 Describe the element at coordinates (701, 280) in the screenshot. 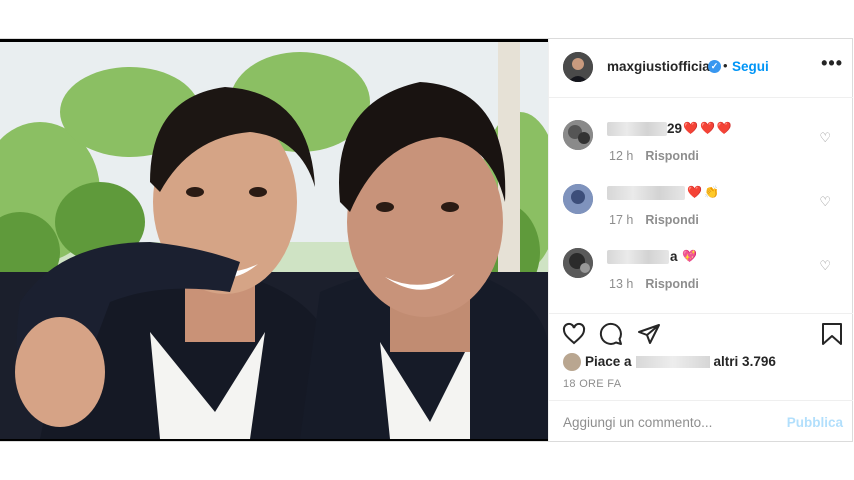

I see `comment-item: a 💖 13 h Rispondi ♡` at that location.